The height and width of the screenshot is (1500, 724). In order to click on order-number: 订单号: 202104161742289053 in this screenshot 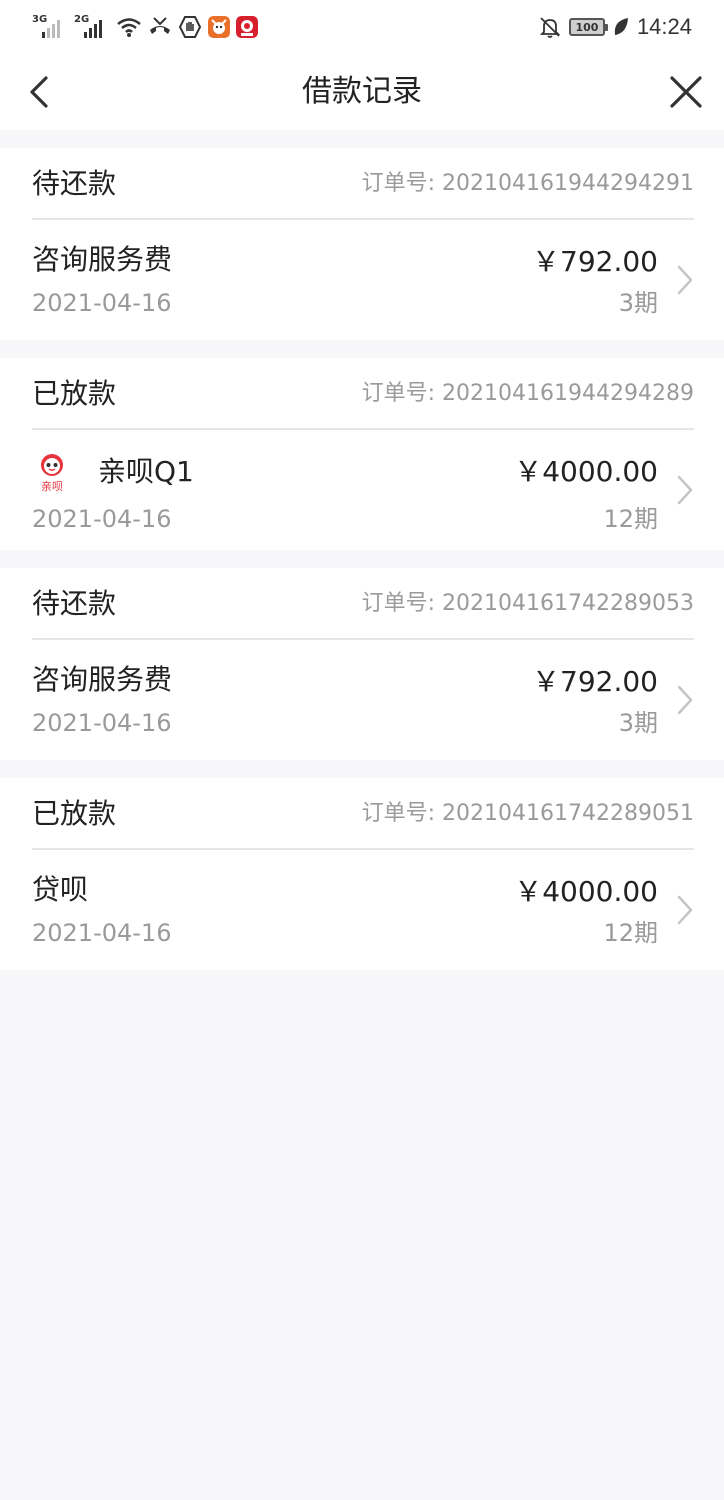, I will do `click(527, 603)`.